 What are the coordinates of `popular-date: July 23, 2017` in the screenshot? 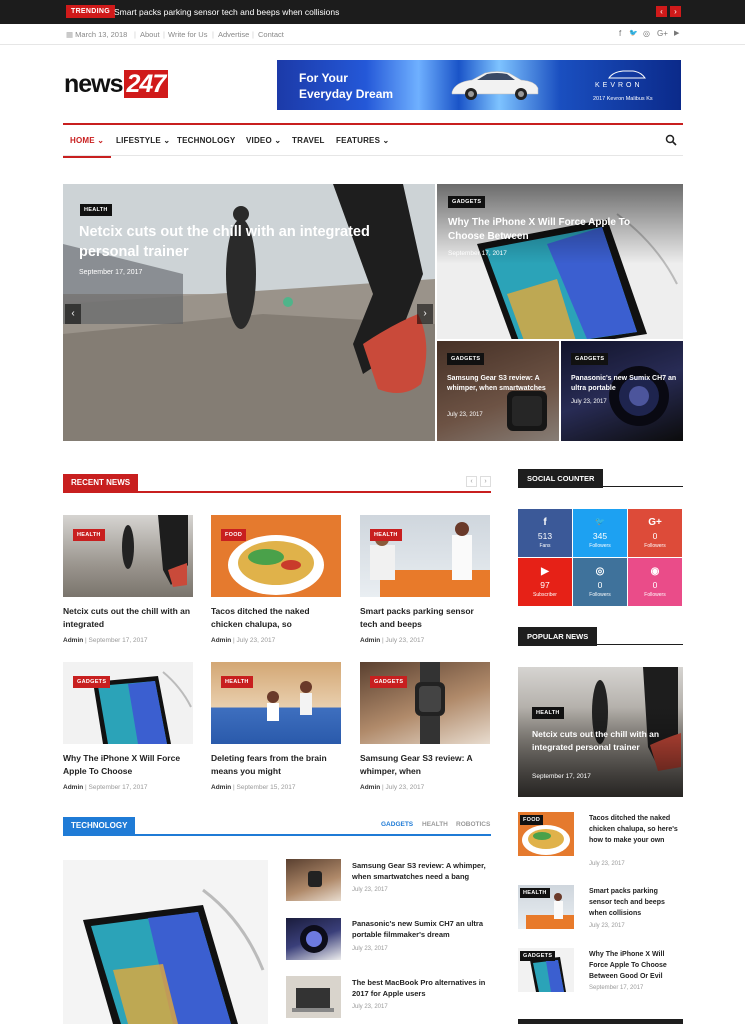 It's located at (607, 864).